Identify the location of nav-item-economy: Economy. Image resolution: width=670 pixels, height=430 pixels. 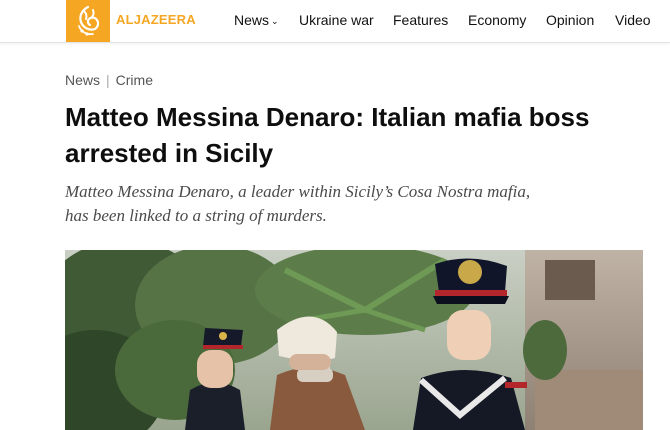
(497, 20).